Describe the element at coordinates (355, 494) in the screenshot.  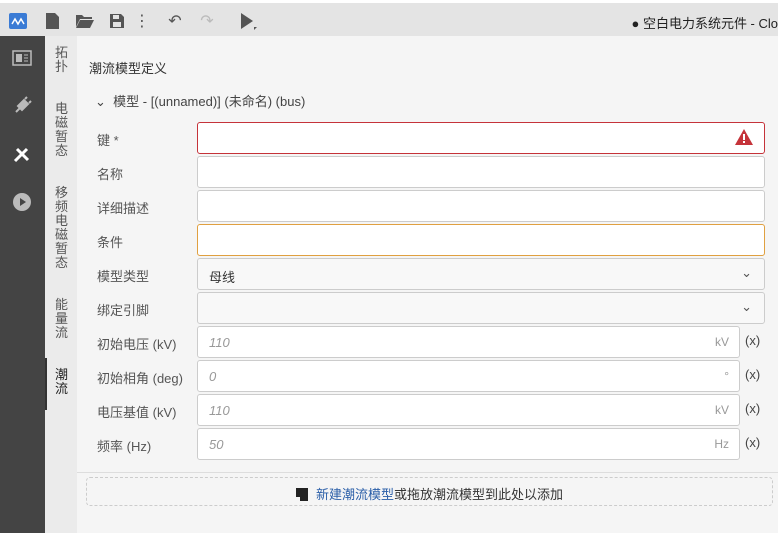
I see `new-power-flow-model-link: 新建潮流模型` at that location.